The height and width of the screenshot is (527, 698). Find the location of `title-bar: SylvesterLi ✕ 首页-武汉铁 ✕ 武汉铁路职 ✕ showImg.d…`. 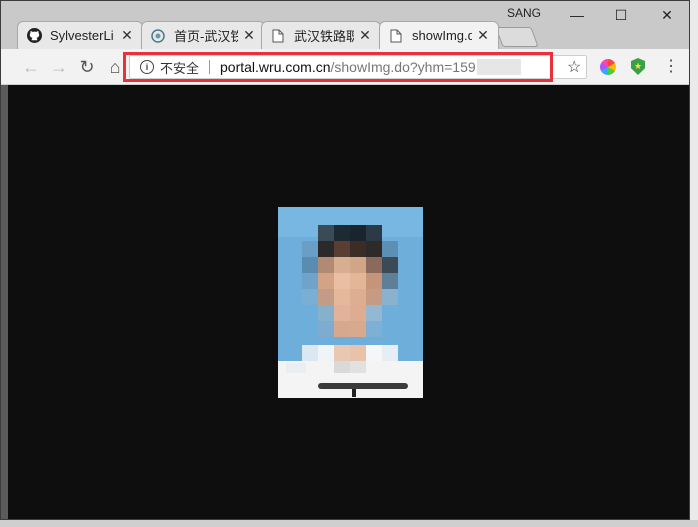

title-bar: SylvesterLi ✕ 首页-武汉铁 ✕ 武汉铁路职 ✕ showImg.d… is located at coordinates (345, 25).